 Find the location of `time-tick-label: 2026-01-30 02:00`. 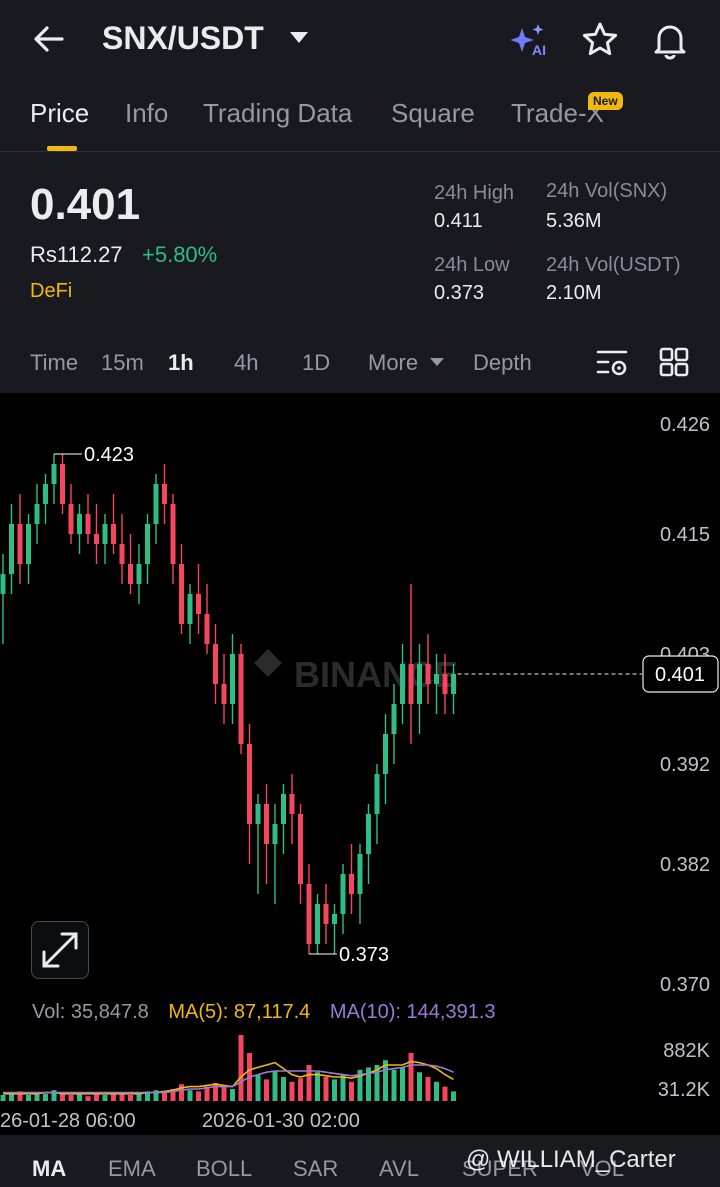

time-tick-label: 2026-01-30 02:00 is located at coordinates (281, 1121).